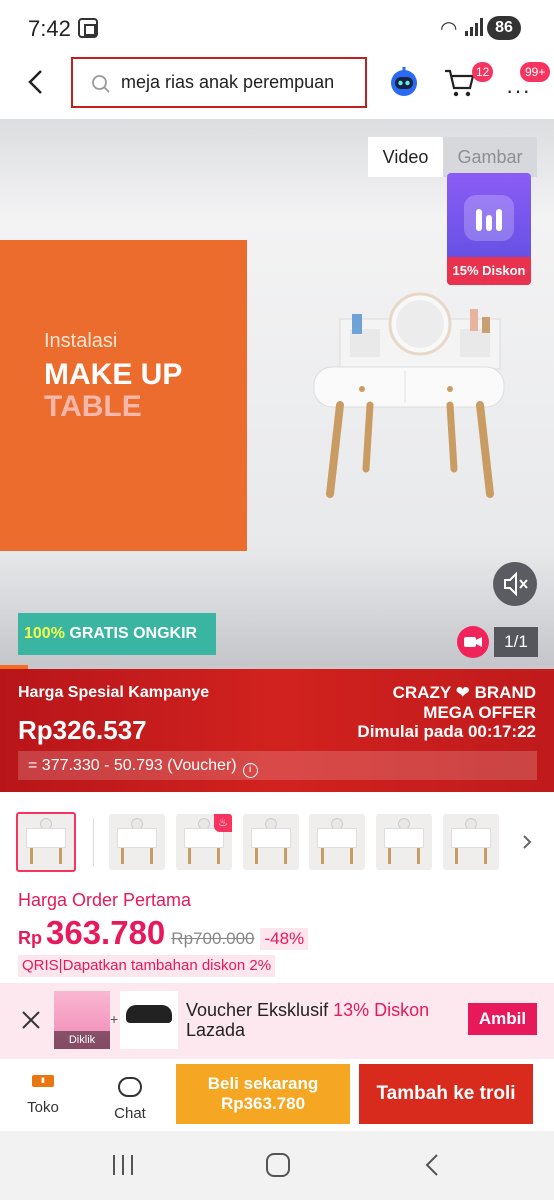  I want to click on free-shipping-text: GRATIS ONGKIR, so click(131, 633).